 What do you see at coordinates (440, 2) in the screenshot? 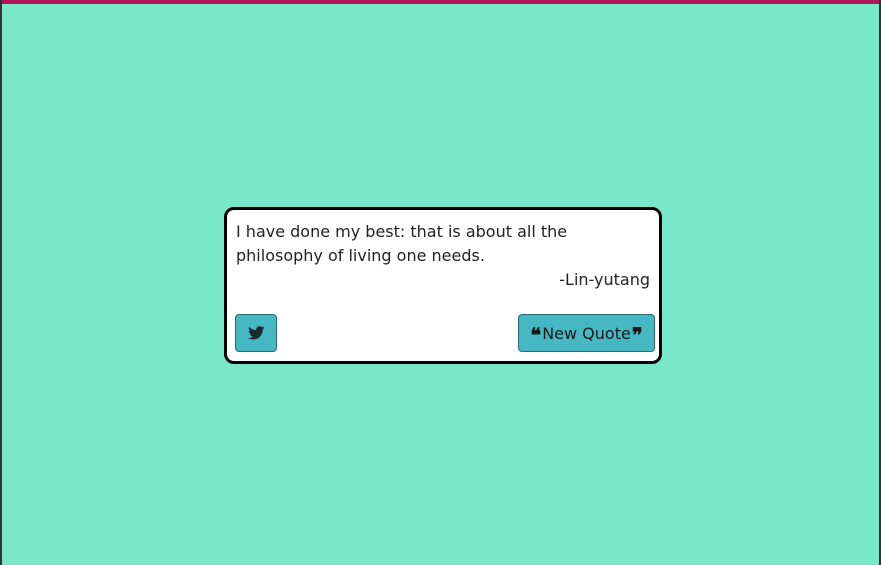
I see `top-accent-bar` at bounding box center [440, 2].